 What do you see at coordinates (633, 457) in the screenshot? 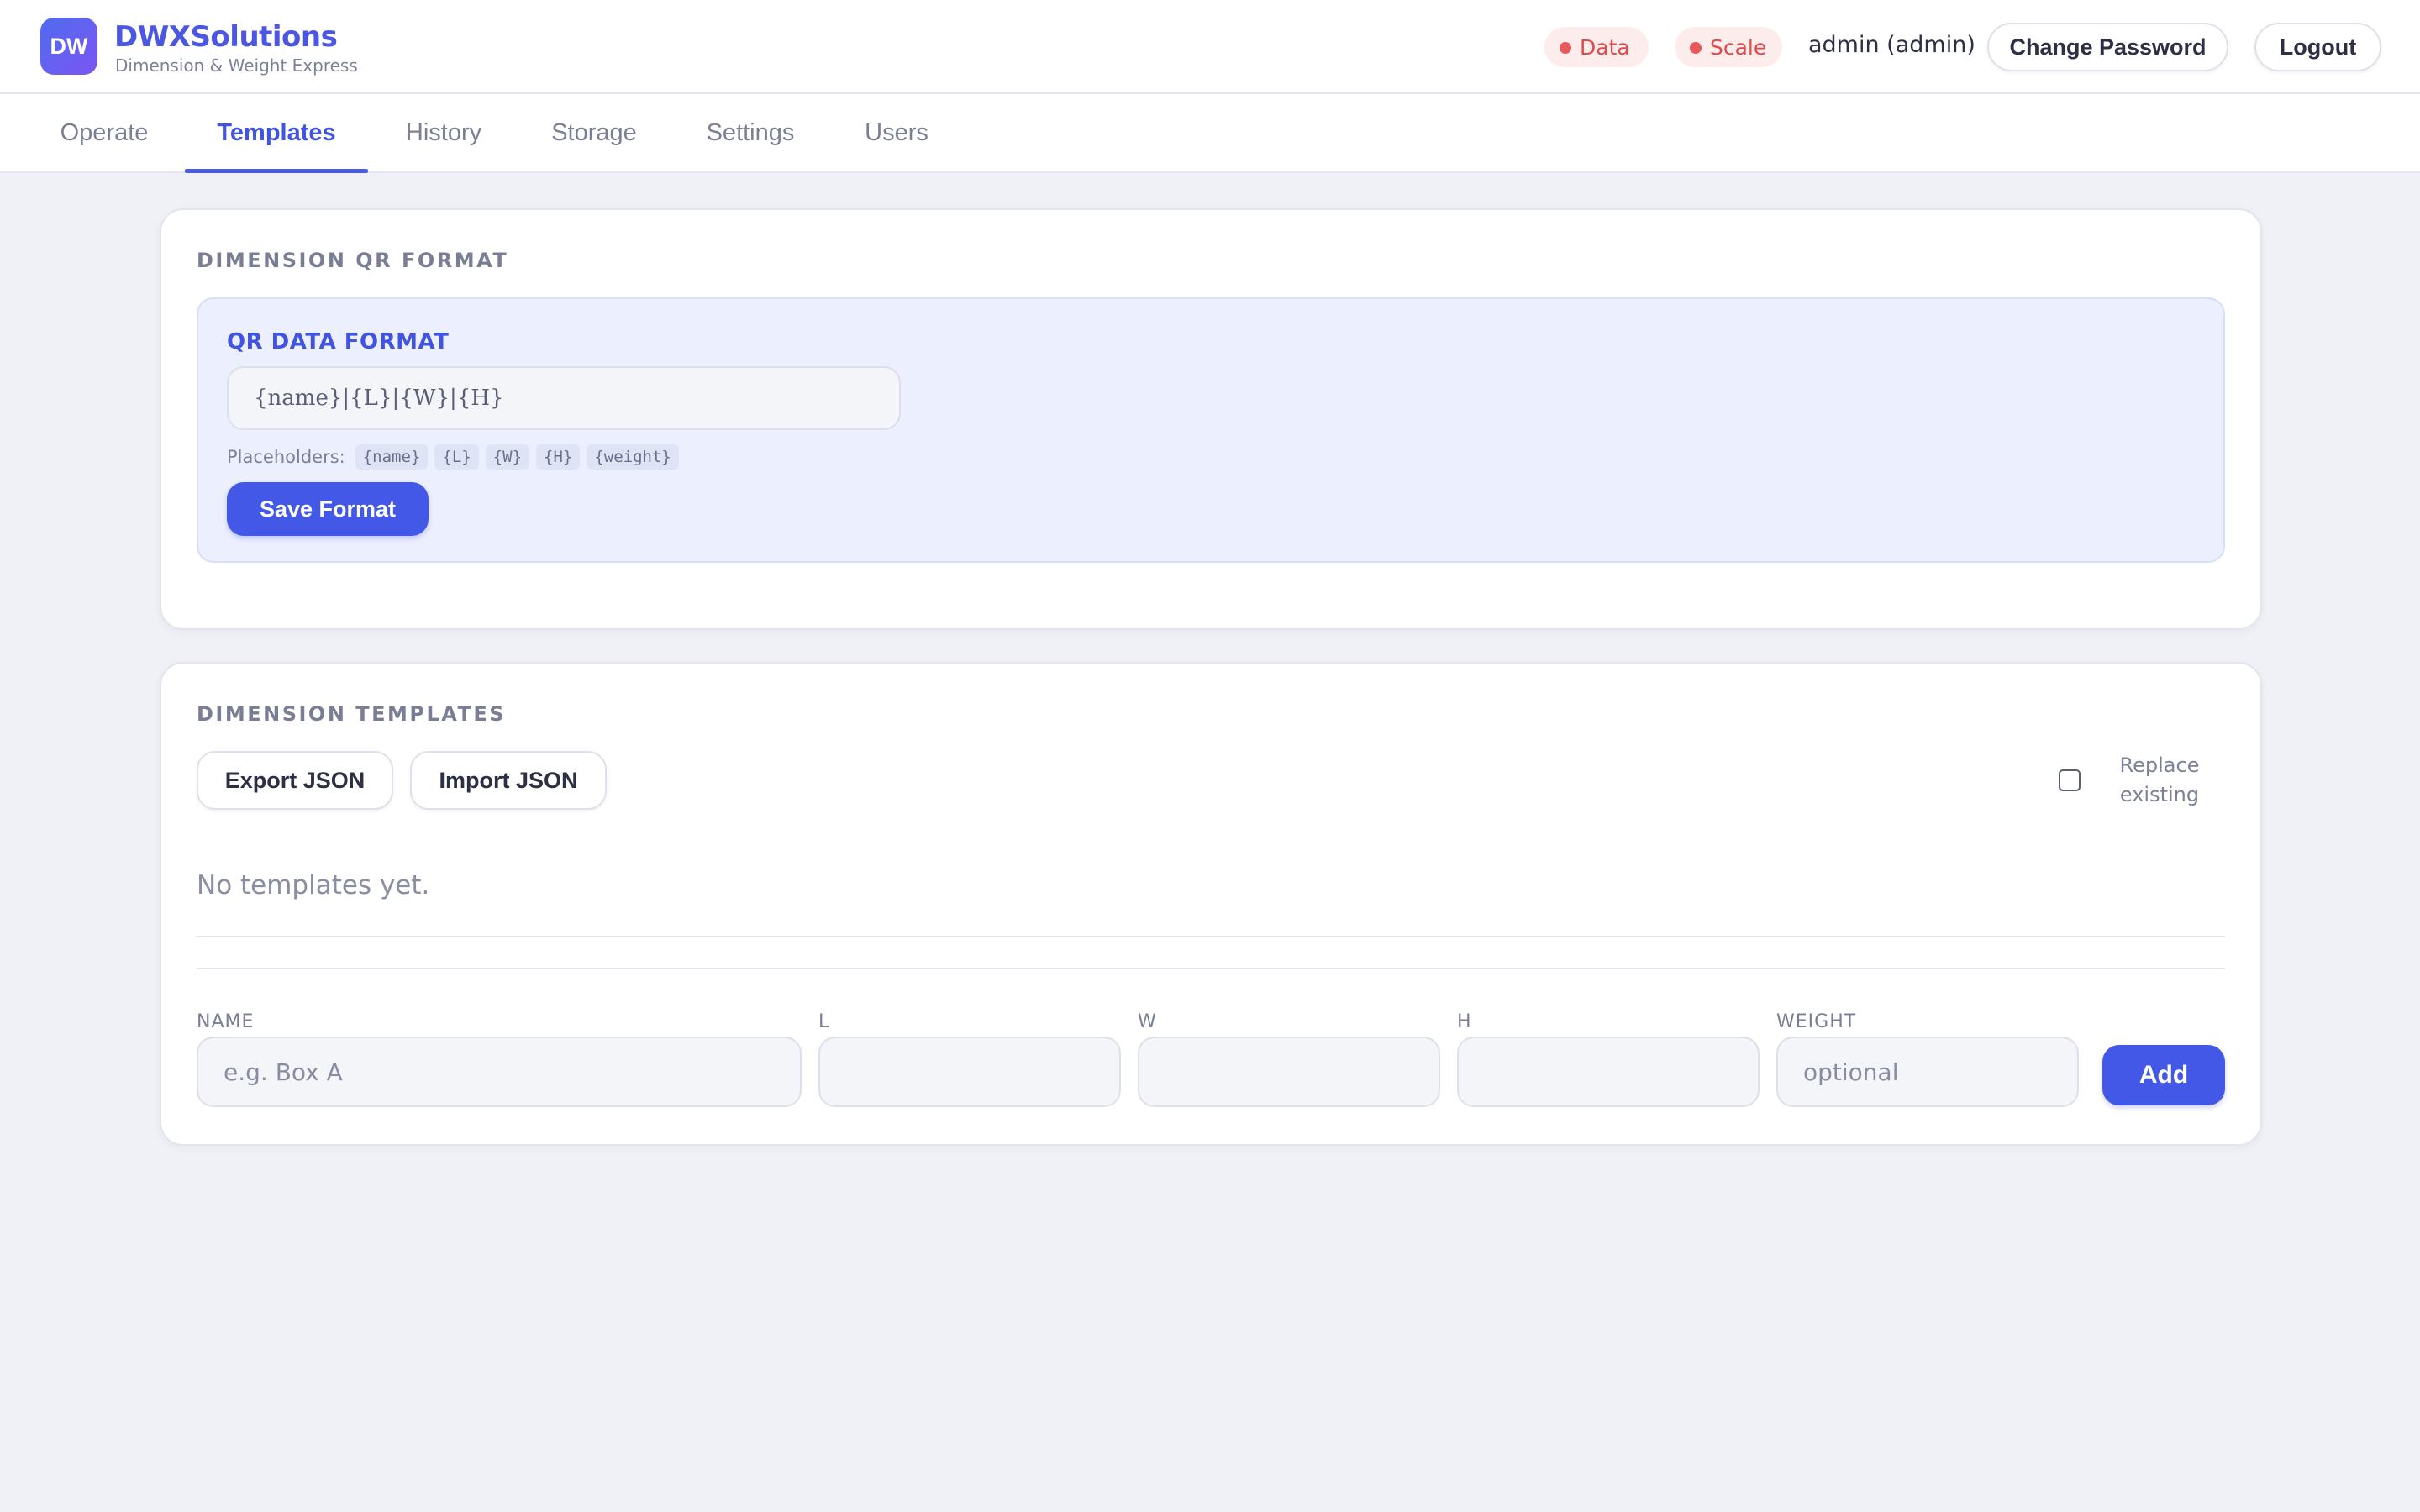
I see `placeholder-chip: {weight}` at bounding box center [633, 457].